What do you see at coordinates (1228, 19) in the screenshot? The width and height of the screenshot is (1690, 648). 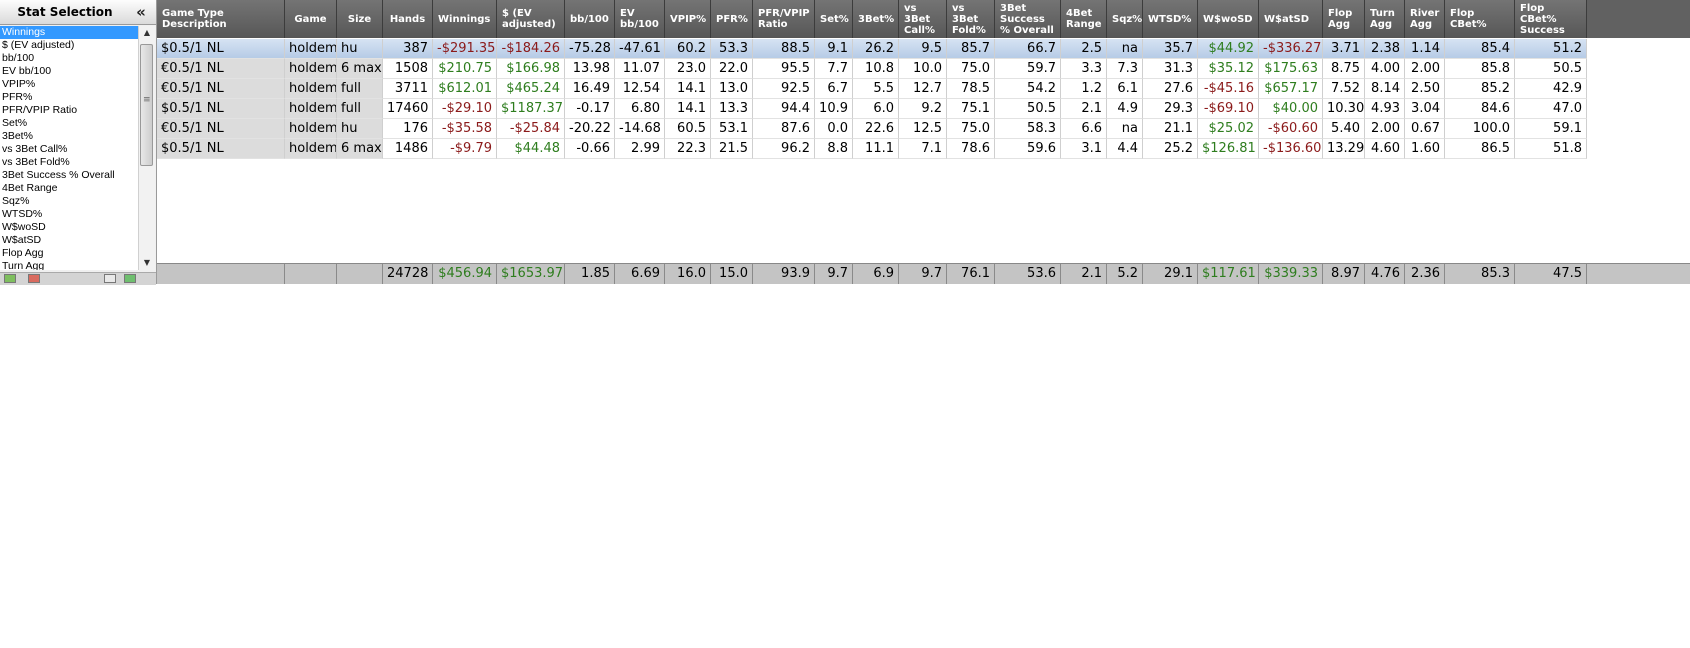 I see `column-header: W$woSD` at bounding box center [1228, 19].